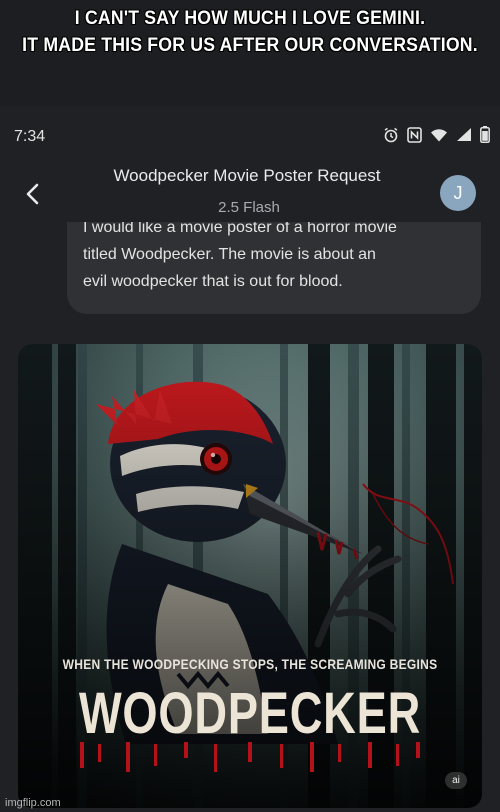  Describe the element at coordinates (391, 137) in the screenshot. I see `alarm-icon` at that location.